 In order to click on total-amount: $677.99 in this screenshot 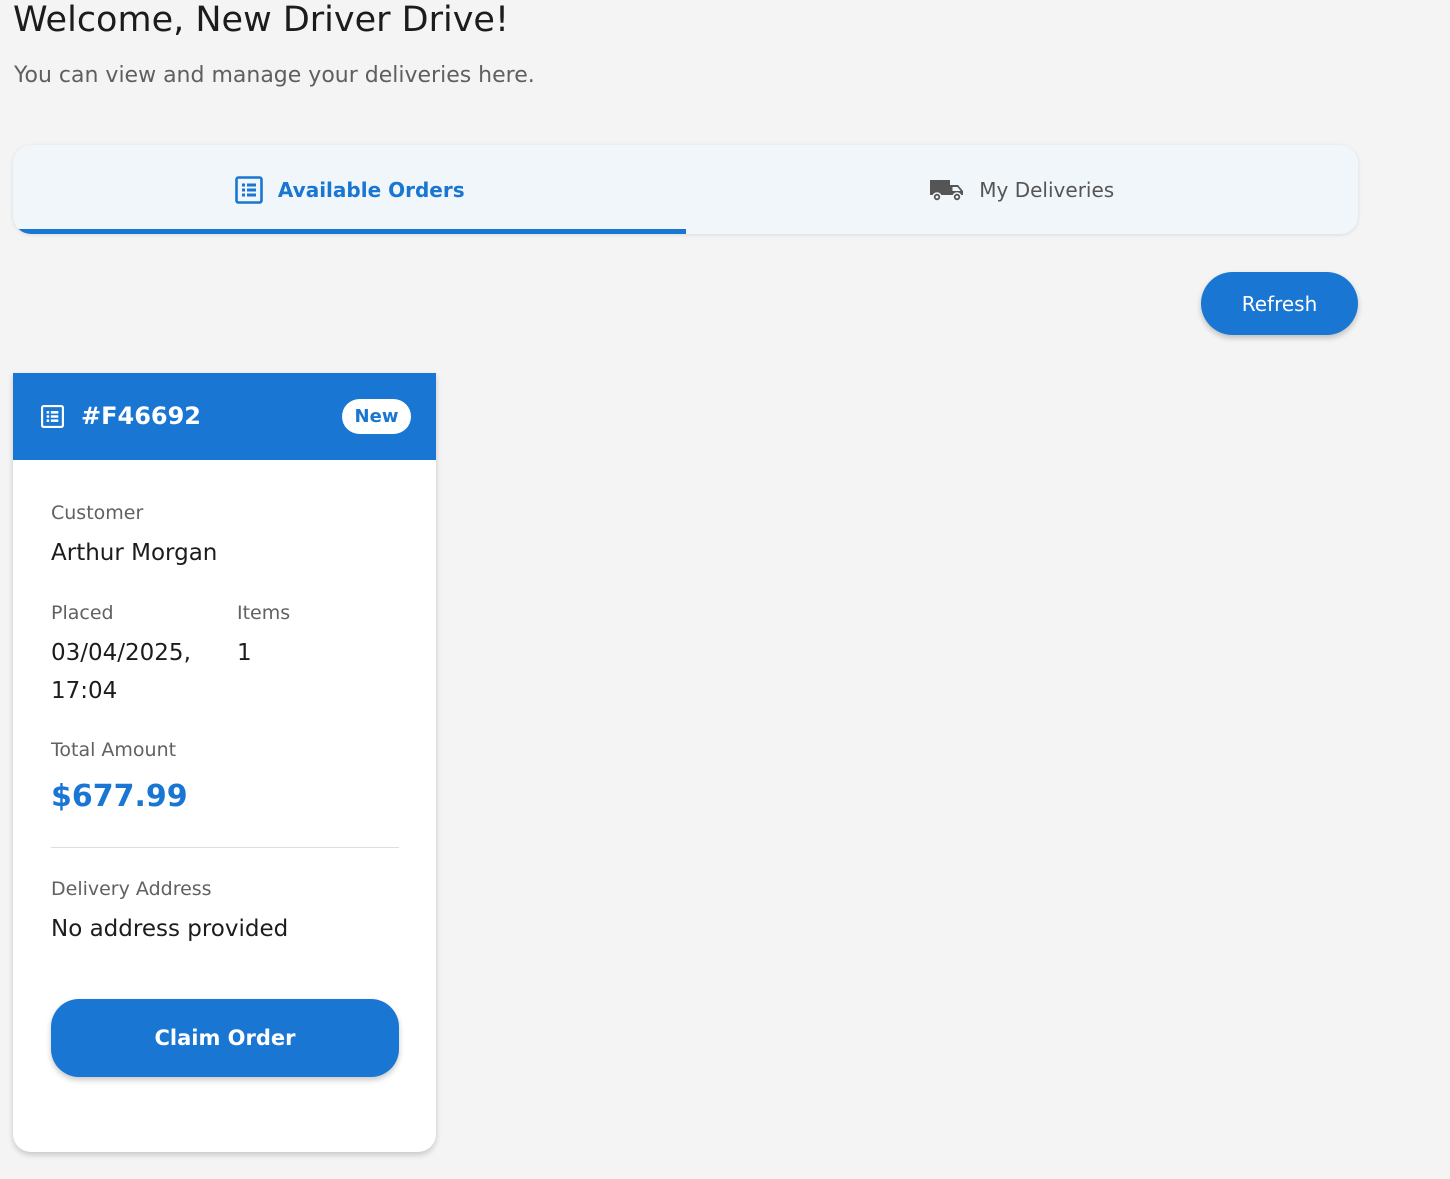, I will do `click(119, 796)`.